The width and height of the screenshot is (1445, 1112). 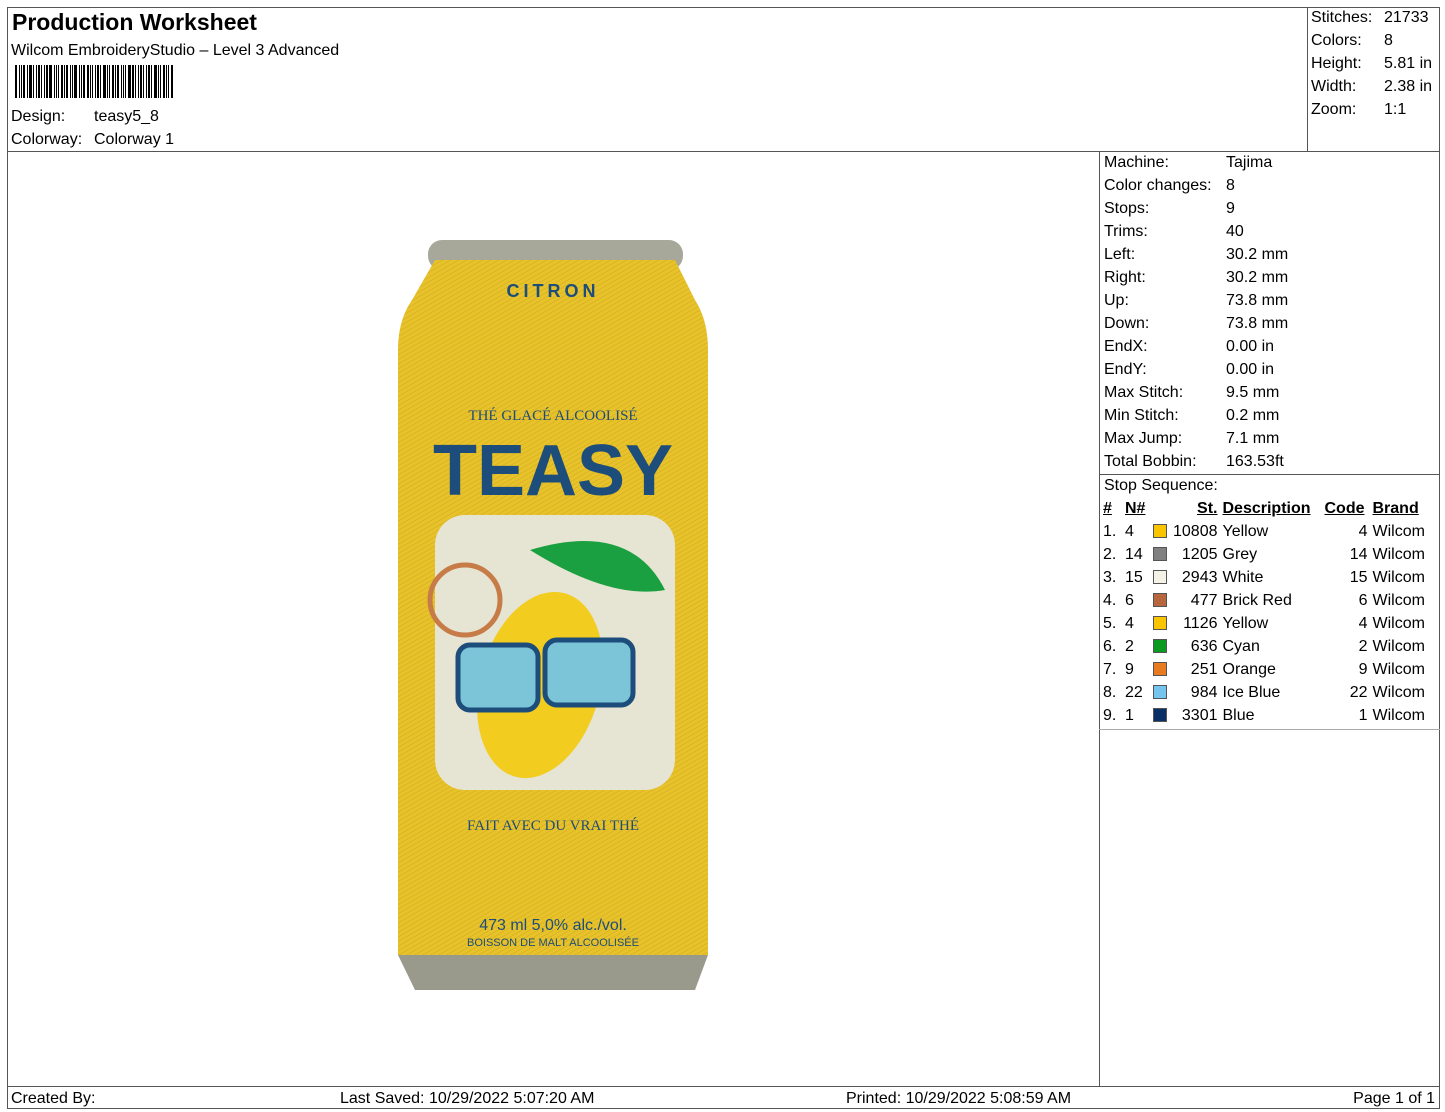 What do you see at coordinates (1196, 323) in the screenshot?
I see `machine-info-row: Down: 73.8 mm` at bounding box center [1196, 323].